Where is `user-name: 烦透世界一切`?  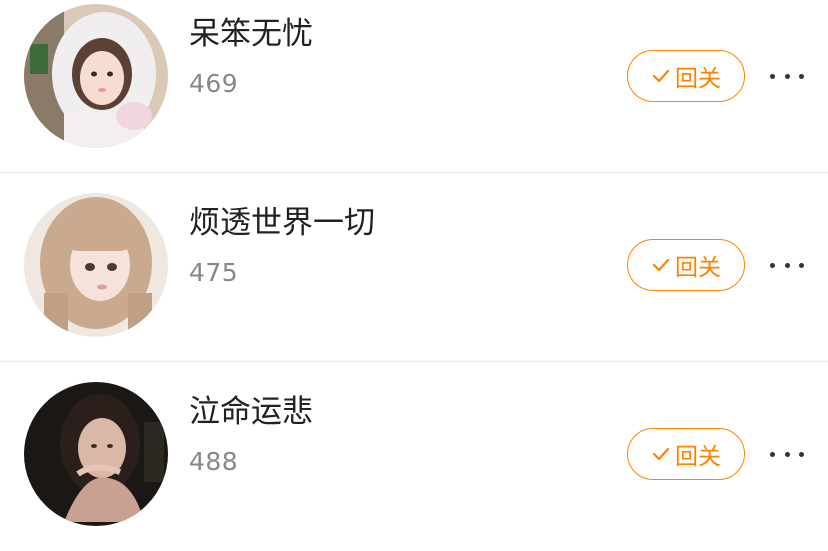 user-name: 烦透世界一切 is located at coordinates (282, 223).